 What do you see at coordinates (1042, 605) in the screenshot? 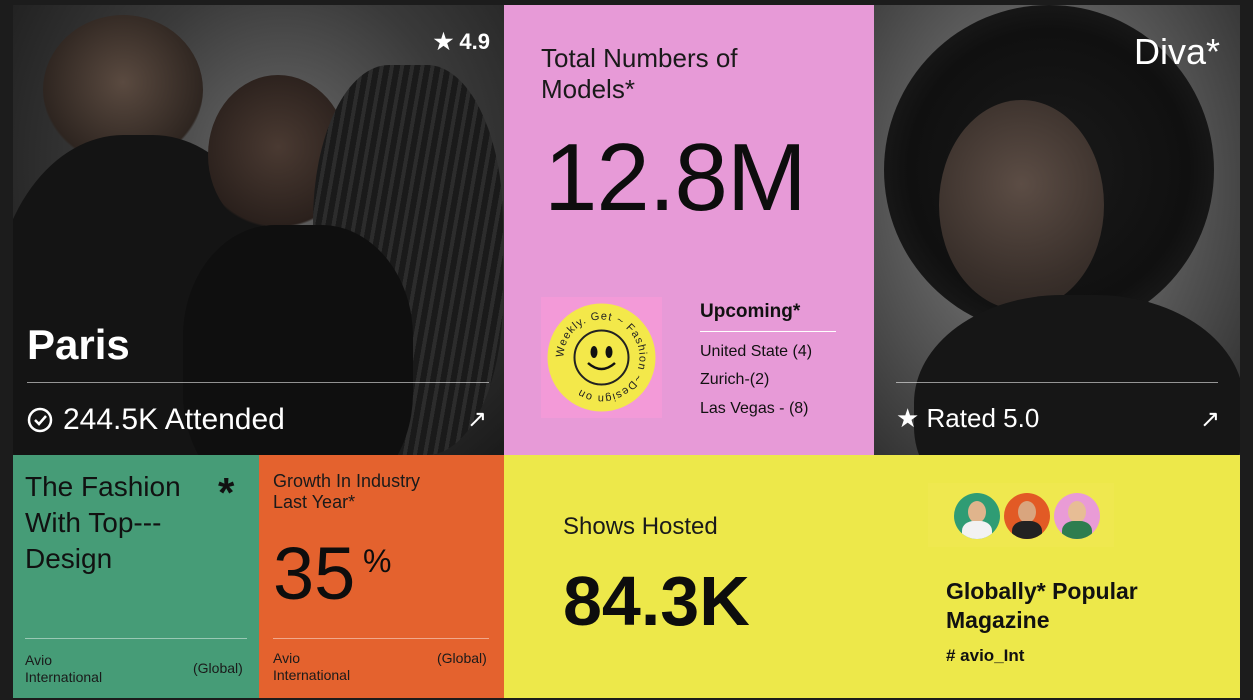
I see `magazine-title: Globally* Popular Magazine` at bounding box center [1042, 605].